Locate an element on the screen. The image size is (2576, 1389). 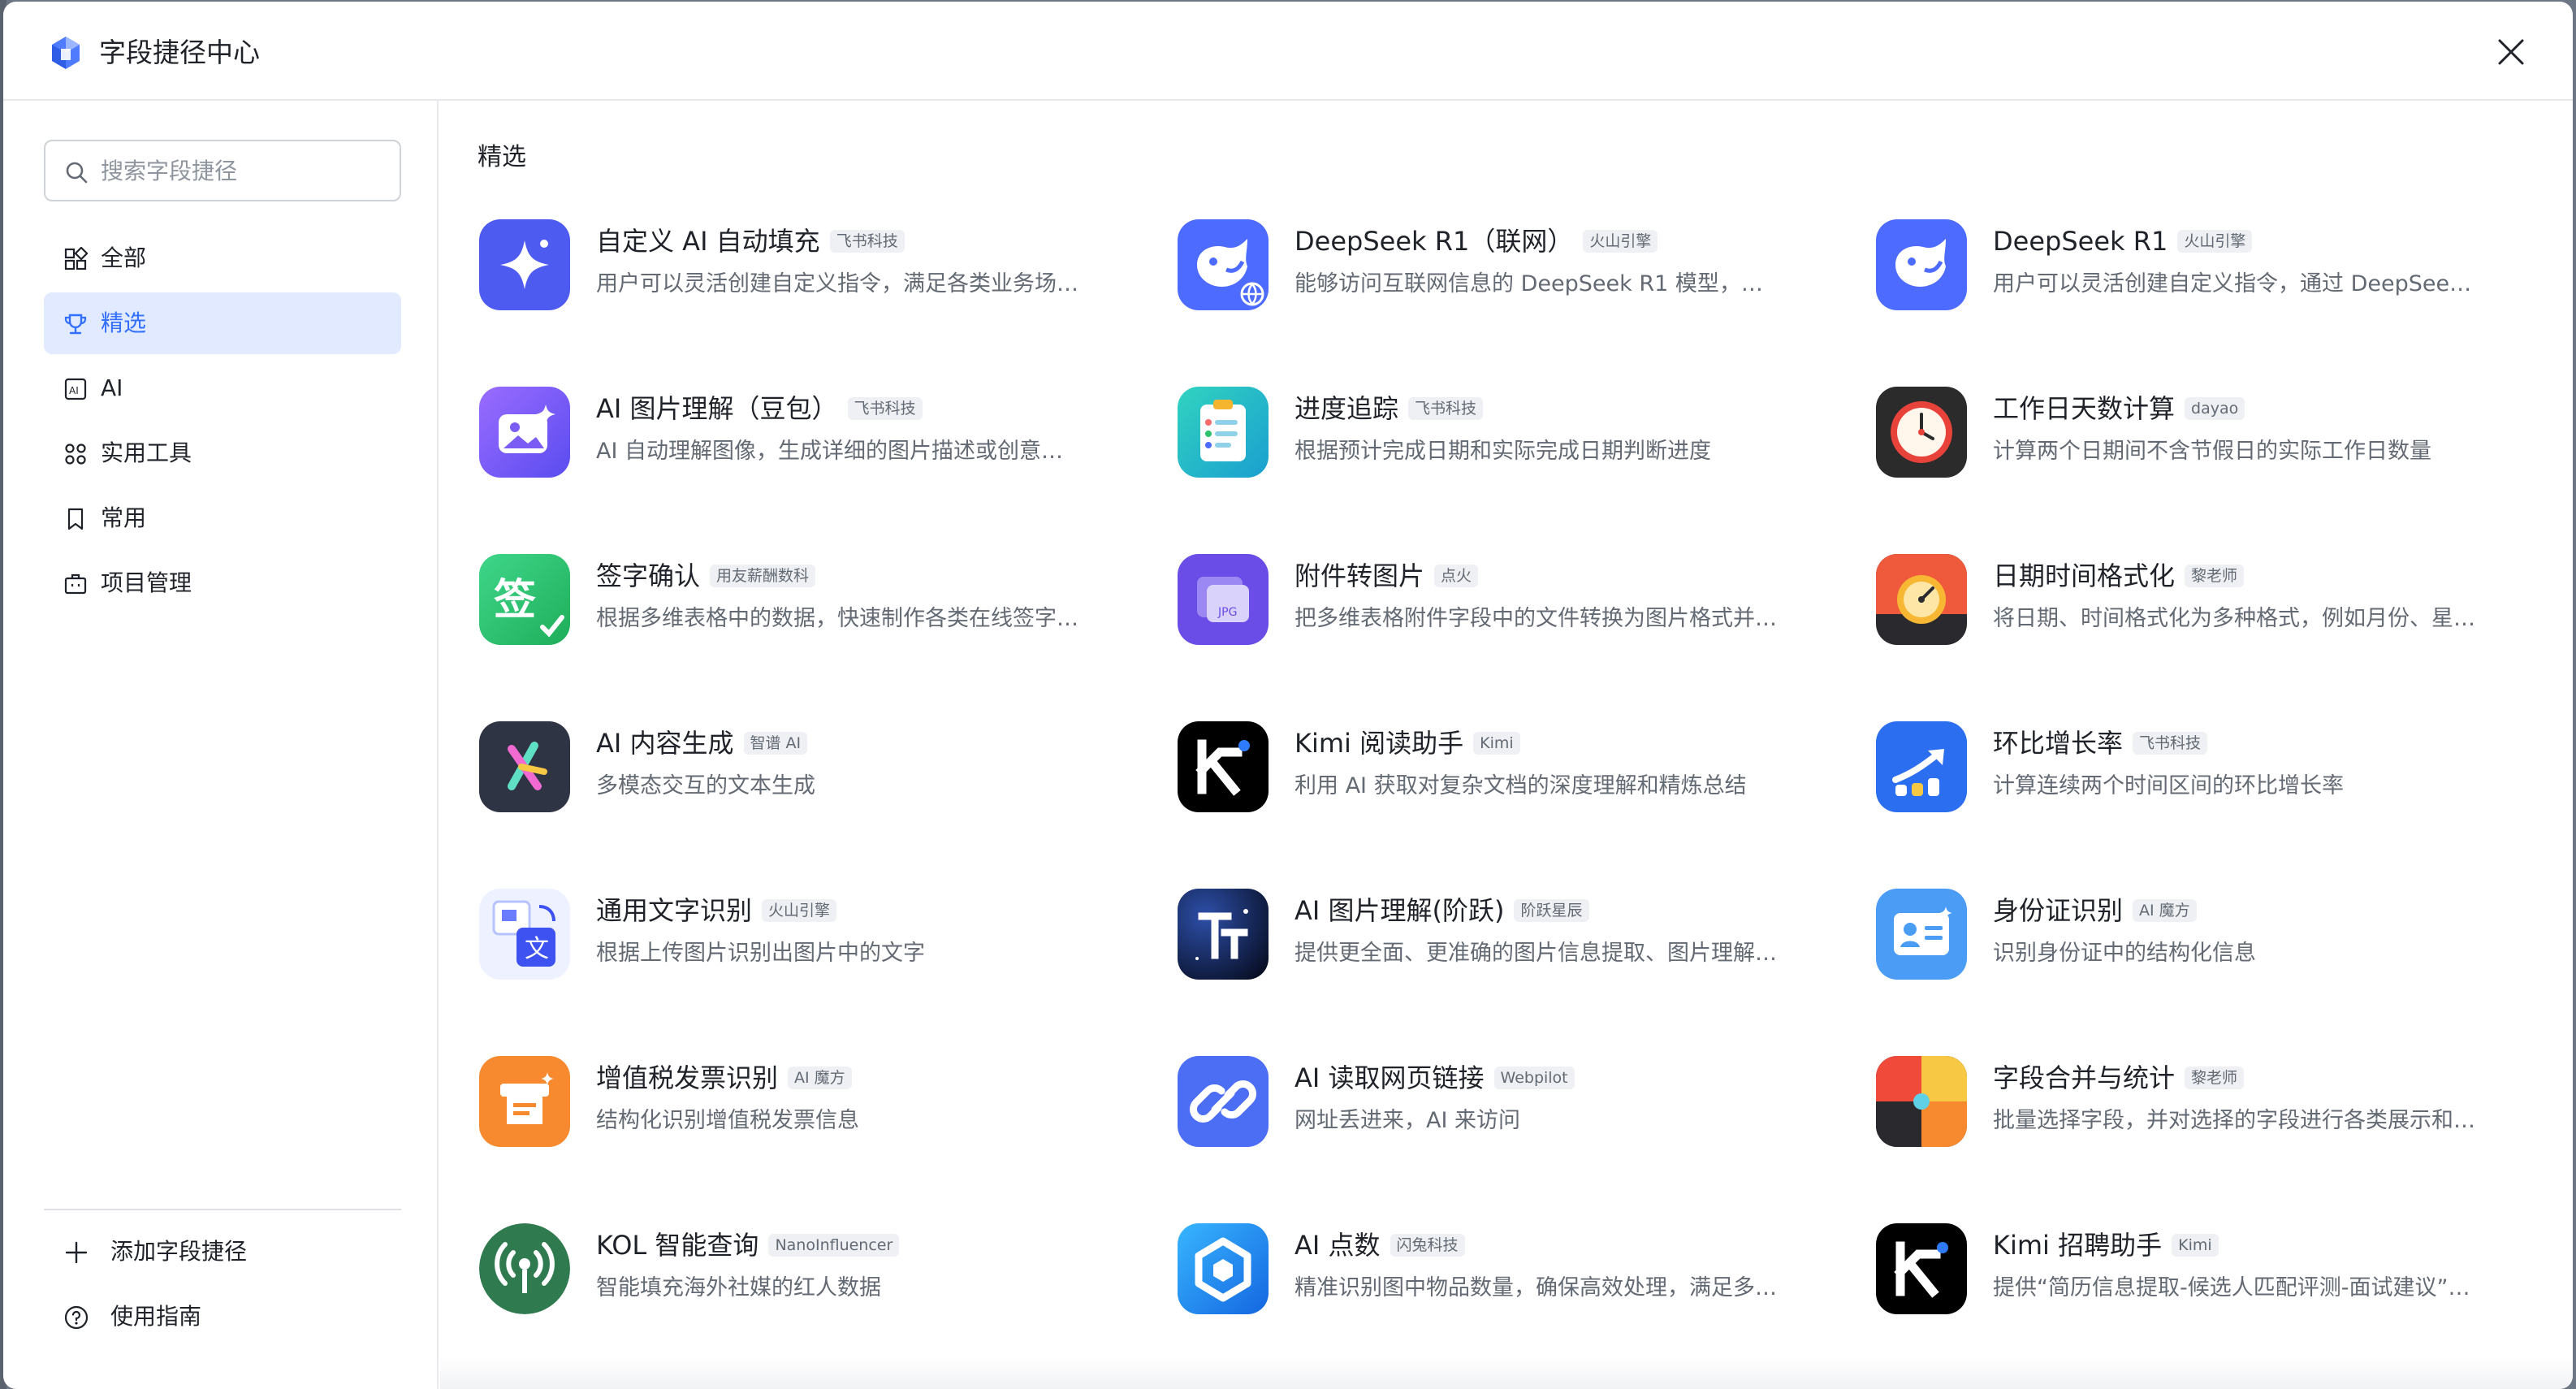
dialog-header: 字段捷径中心 is located at coordinates (1288, 51).